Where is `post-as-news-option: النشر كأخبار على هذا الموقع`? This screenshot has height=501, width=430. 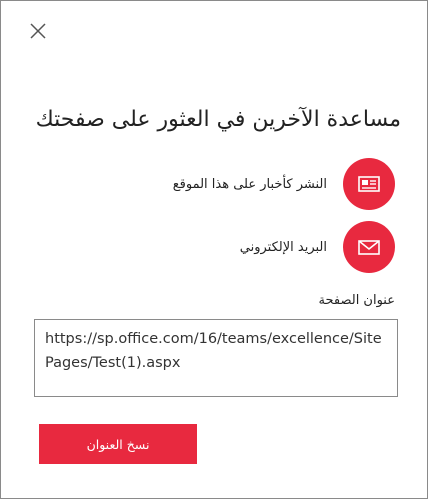
post-as-news-option: النشر كأخبار على هذا الموقع is located at coordinates (265, 184).